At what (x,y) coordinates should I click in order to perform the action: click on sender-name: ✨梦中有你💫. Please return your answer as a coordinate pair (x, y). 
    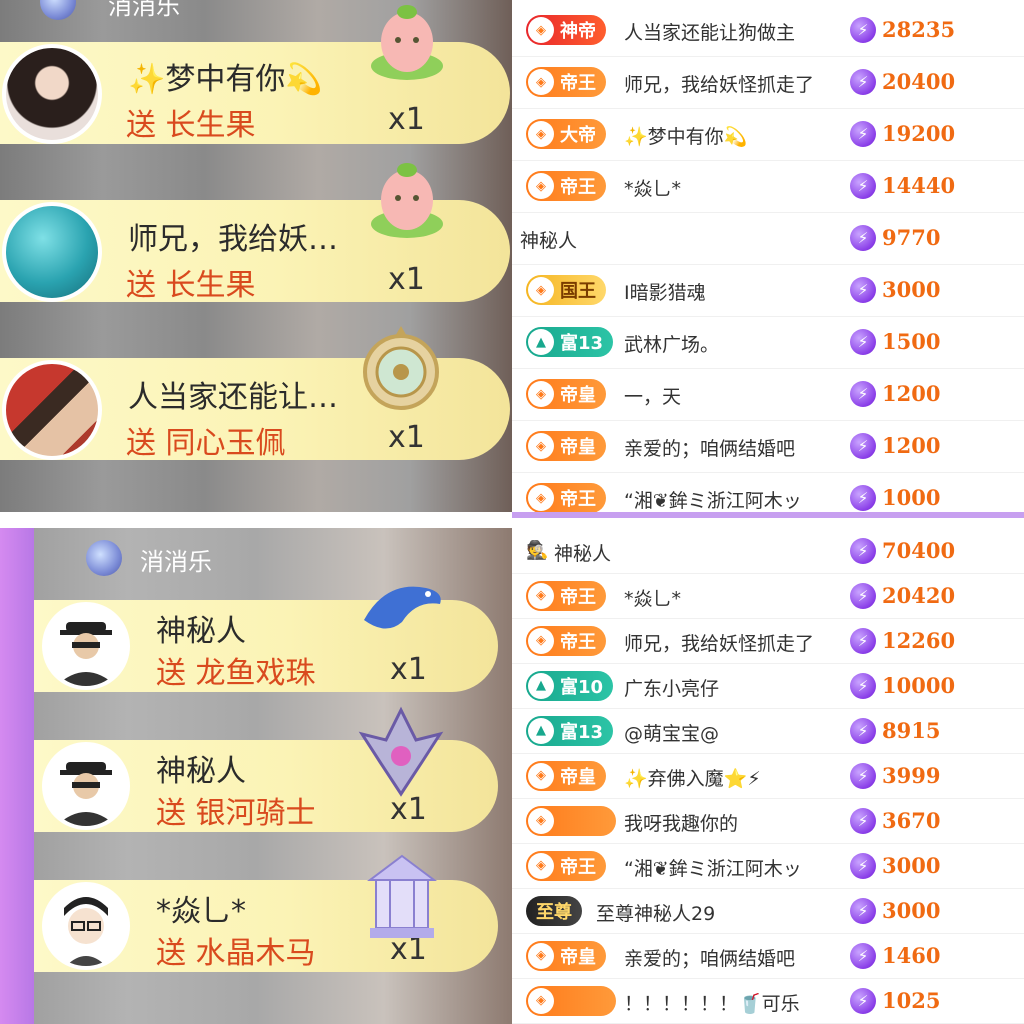
    Looking at the image, I should click on (225, 79).